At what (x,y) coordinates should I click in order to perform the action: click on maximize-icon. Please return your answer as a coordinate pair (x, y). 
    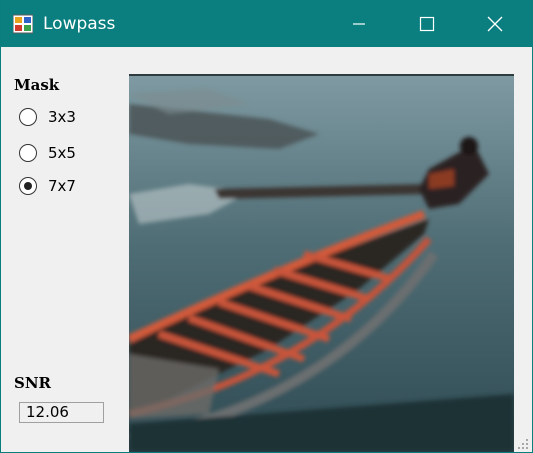
    Looking at the image, I should click on (427, 24).